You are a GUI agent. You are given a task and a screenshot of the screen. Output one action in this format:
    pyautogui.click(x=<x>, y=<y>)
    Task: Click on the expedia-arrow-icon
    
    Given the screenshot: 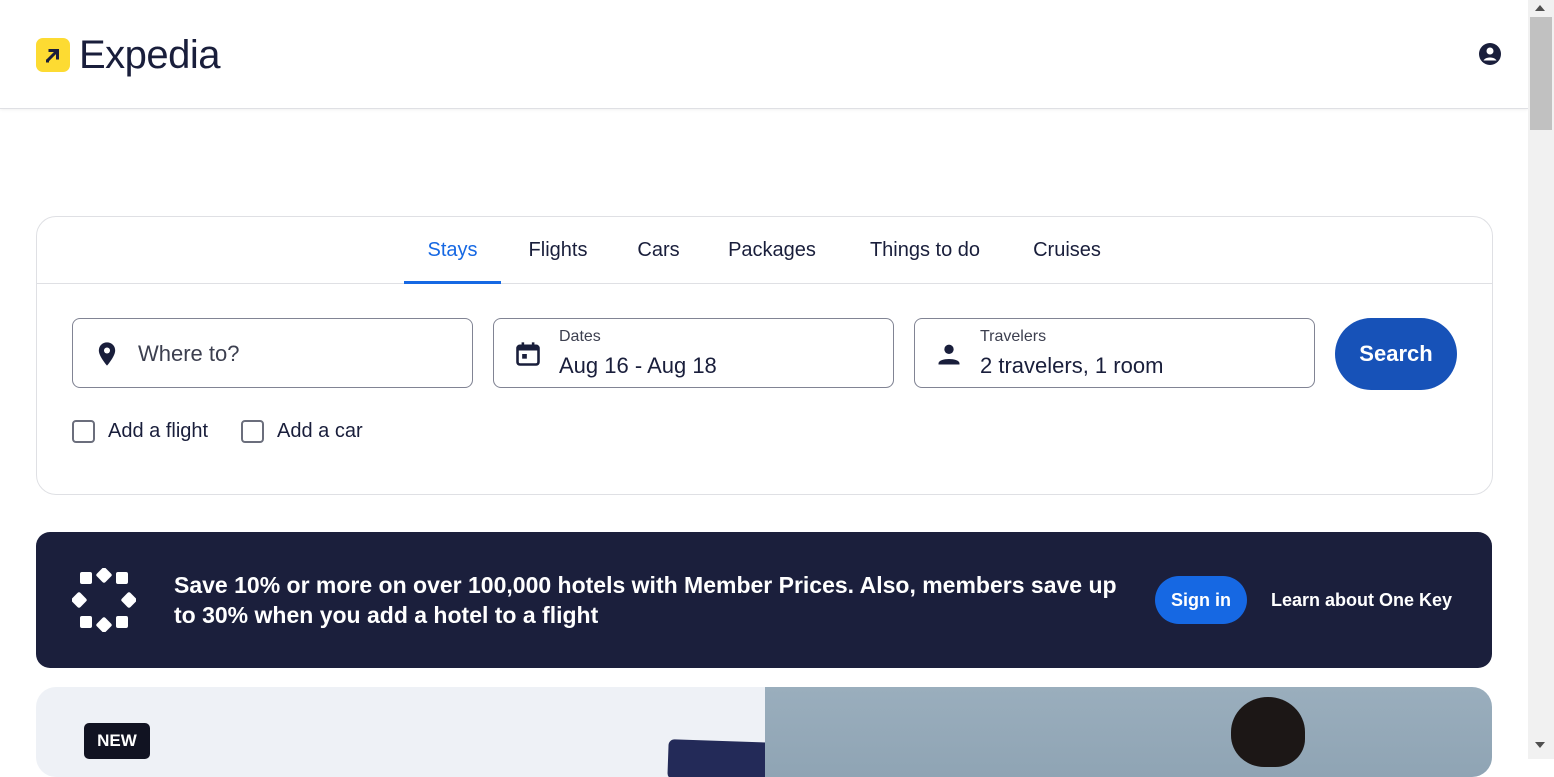 What is the action you would take?
    pyautogui.click(x=53, y=55)
    